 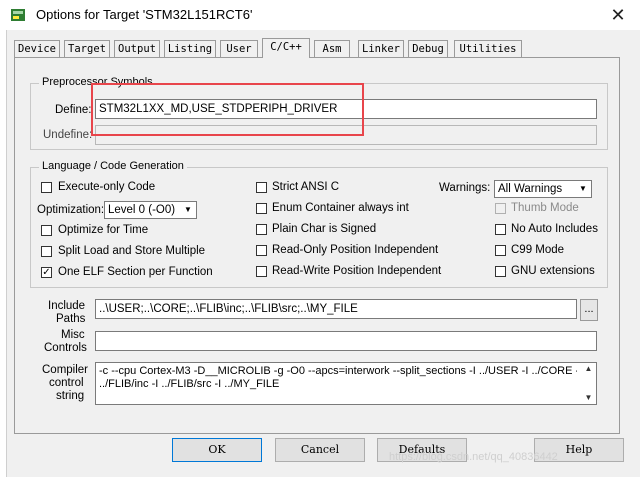 I want to click on thumb-mode-label: Thumb Mode, so click(x=545, y=208).